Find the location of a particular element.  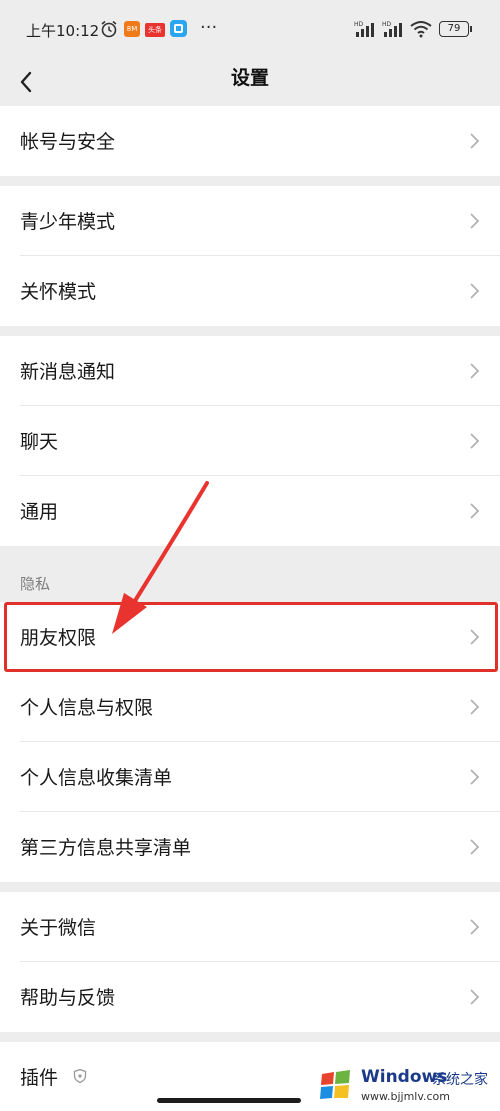

watermark-url: www.bjjmlv.com is located at coordinates (405, 1096).